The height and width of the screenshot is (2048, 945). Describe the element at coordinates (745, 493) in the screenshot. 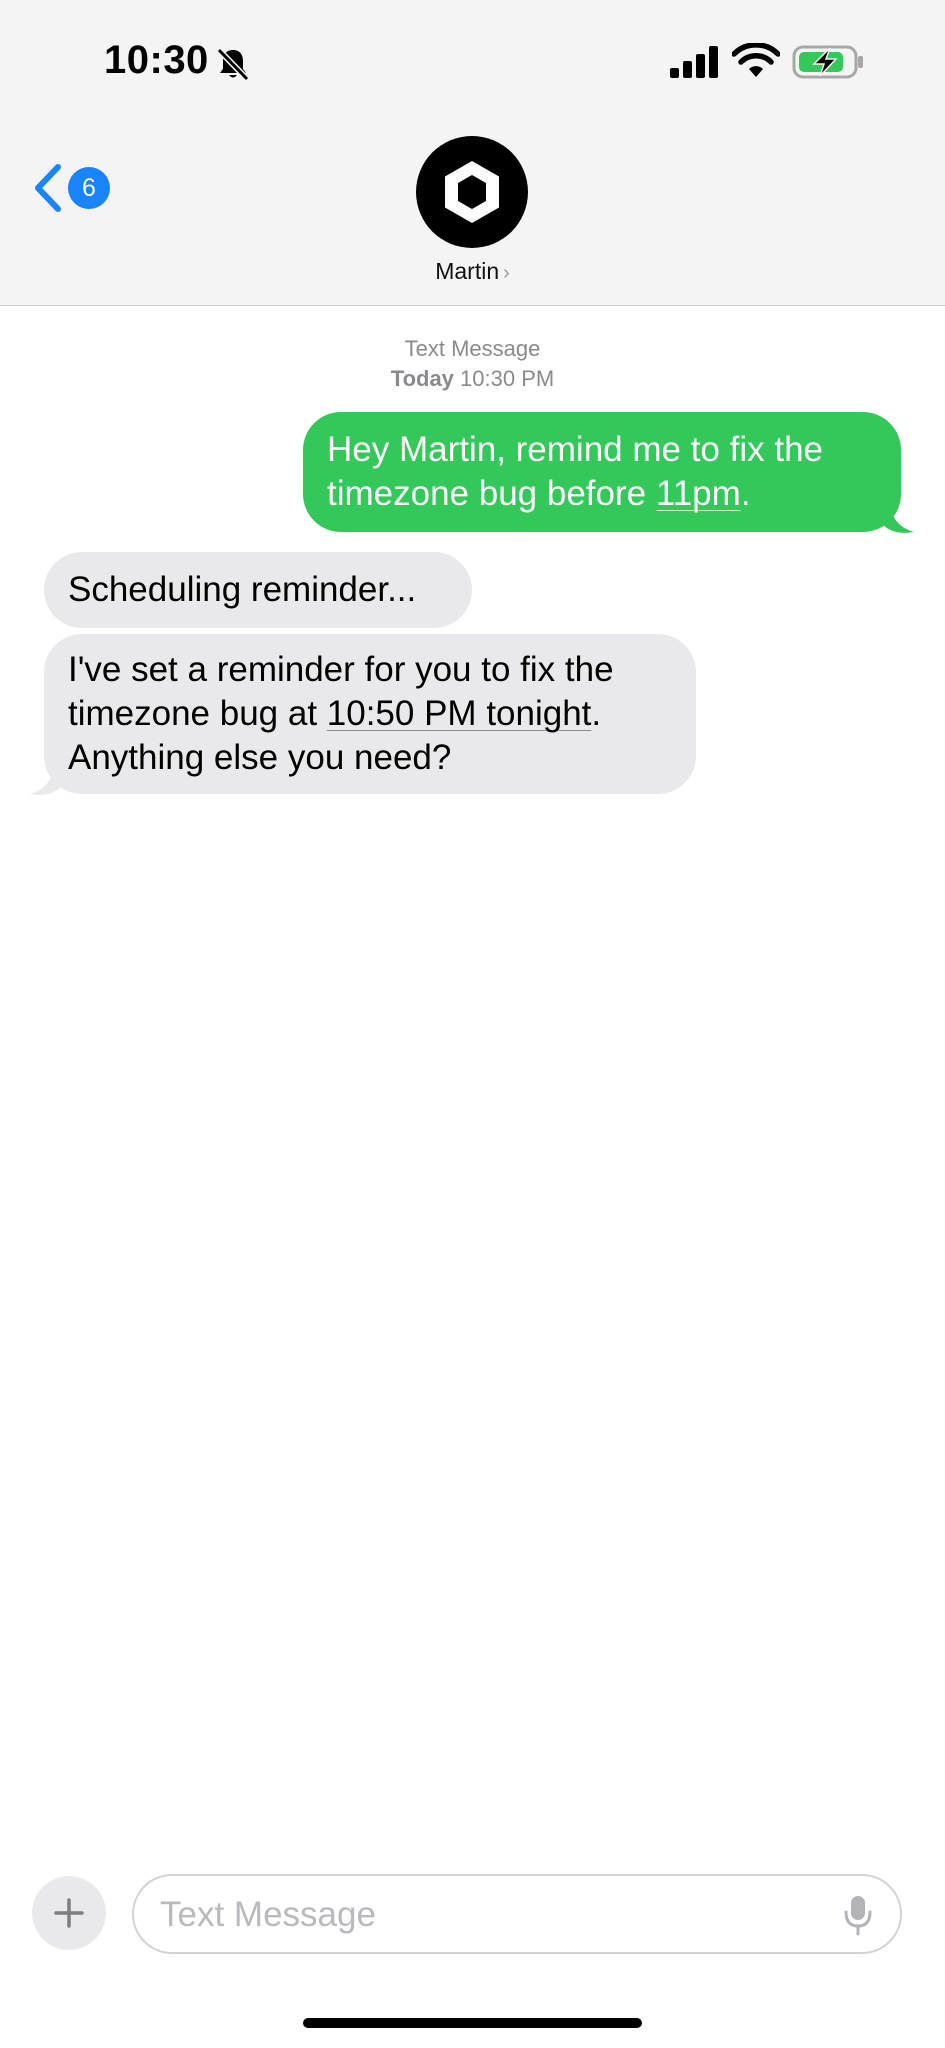

I see `message-text-end: .` at that location.